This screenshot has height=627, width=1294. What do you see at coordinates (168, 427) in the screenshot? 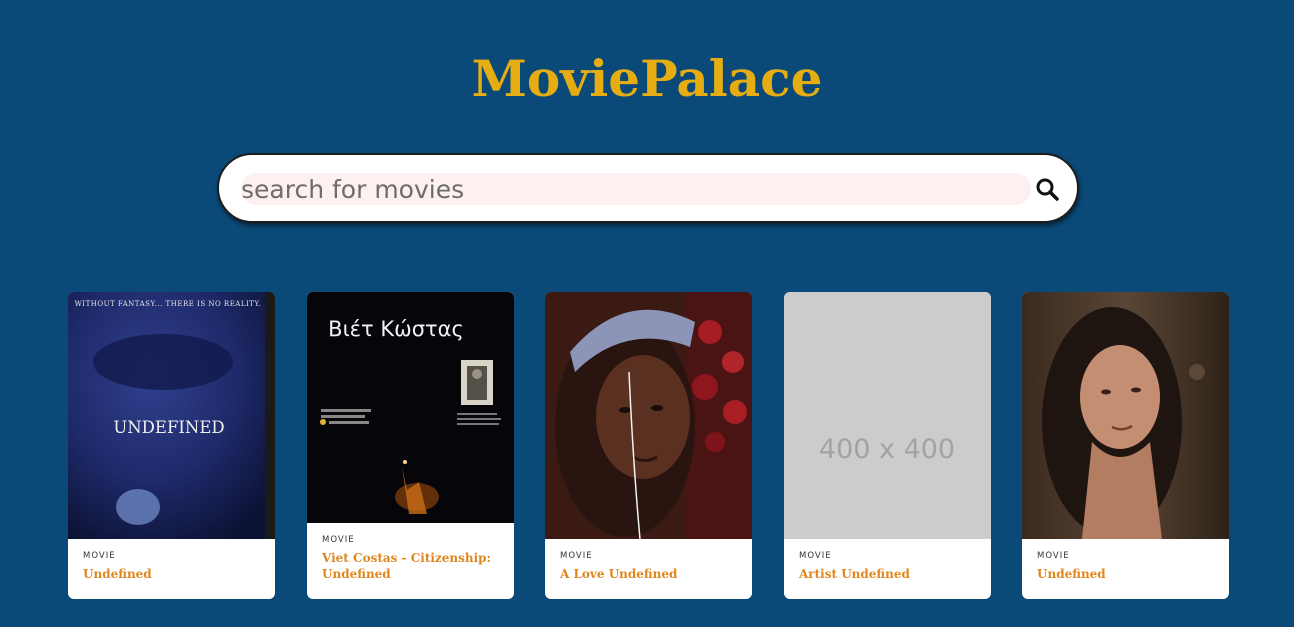
I see `poster-title: UNDEFINED` at bounding box center [168, 427].